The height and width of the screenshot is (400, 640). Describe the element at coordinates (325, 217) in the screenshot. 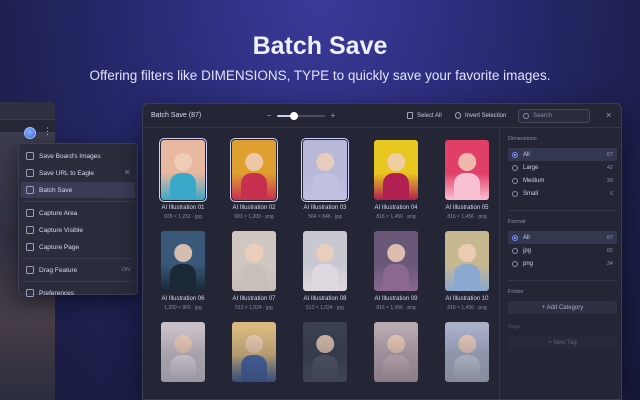

I see `image-meta: 564 × 846 · jpg` at that location.